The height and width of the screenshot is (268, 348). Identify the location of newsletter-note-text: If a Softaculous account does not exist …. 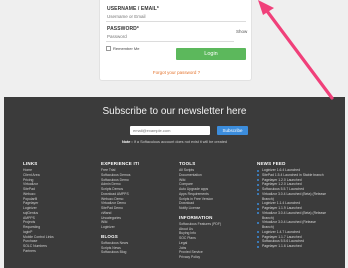
(180, 142).